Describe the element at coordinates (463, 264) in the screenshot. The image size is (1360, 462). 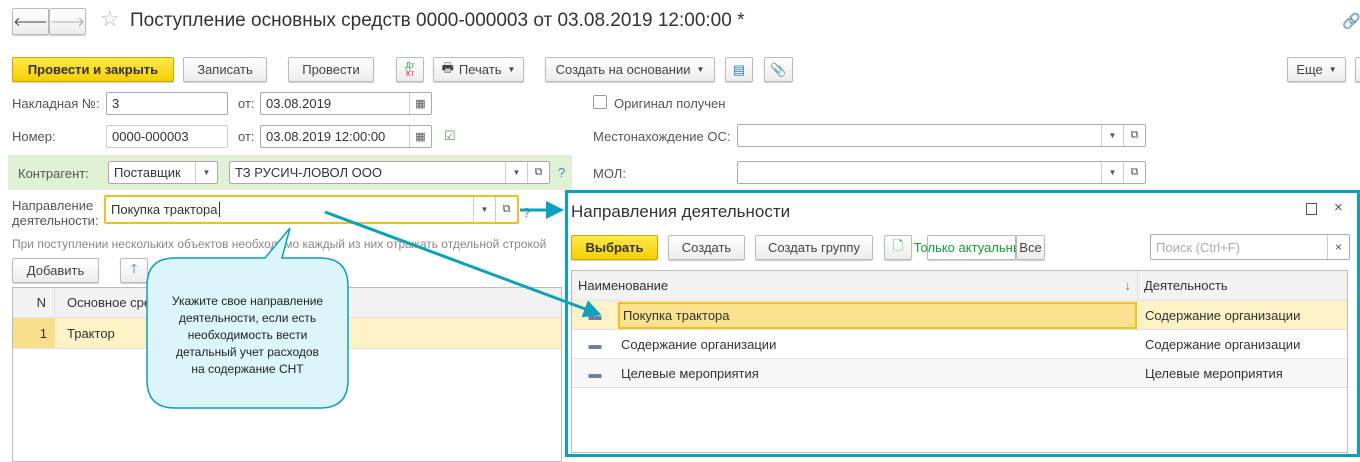
I see `arrow-to-row` at that location.